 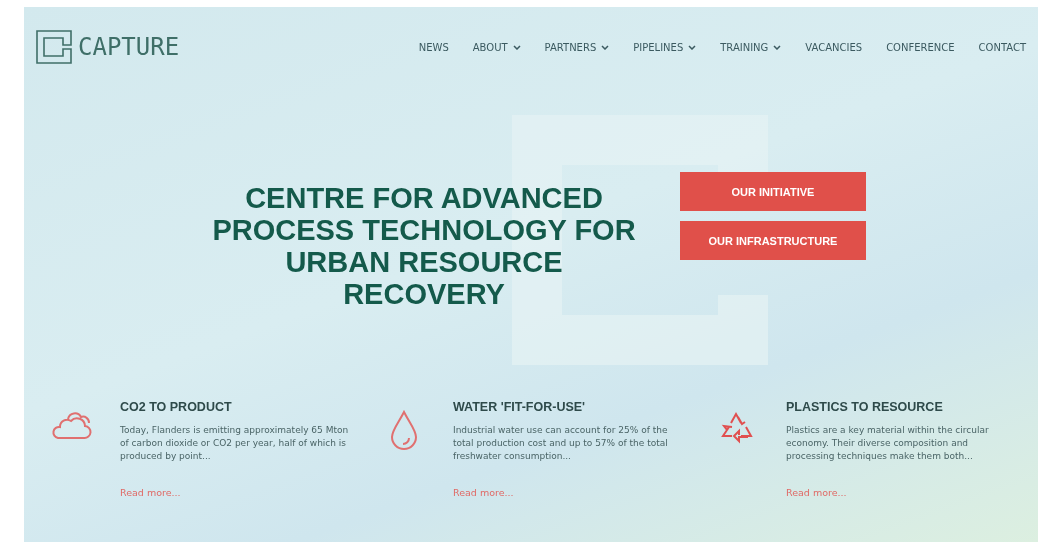 I want to click on feature-title: PLASTICS TO RESOURCE, so click(x=865, y=407).